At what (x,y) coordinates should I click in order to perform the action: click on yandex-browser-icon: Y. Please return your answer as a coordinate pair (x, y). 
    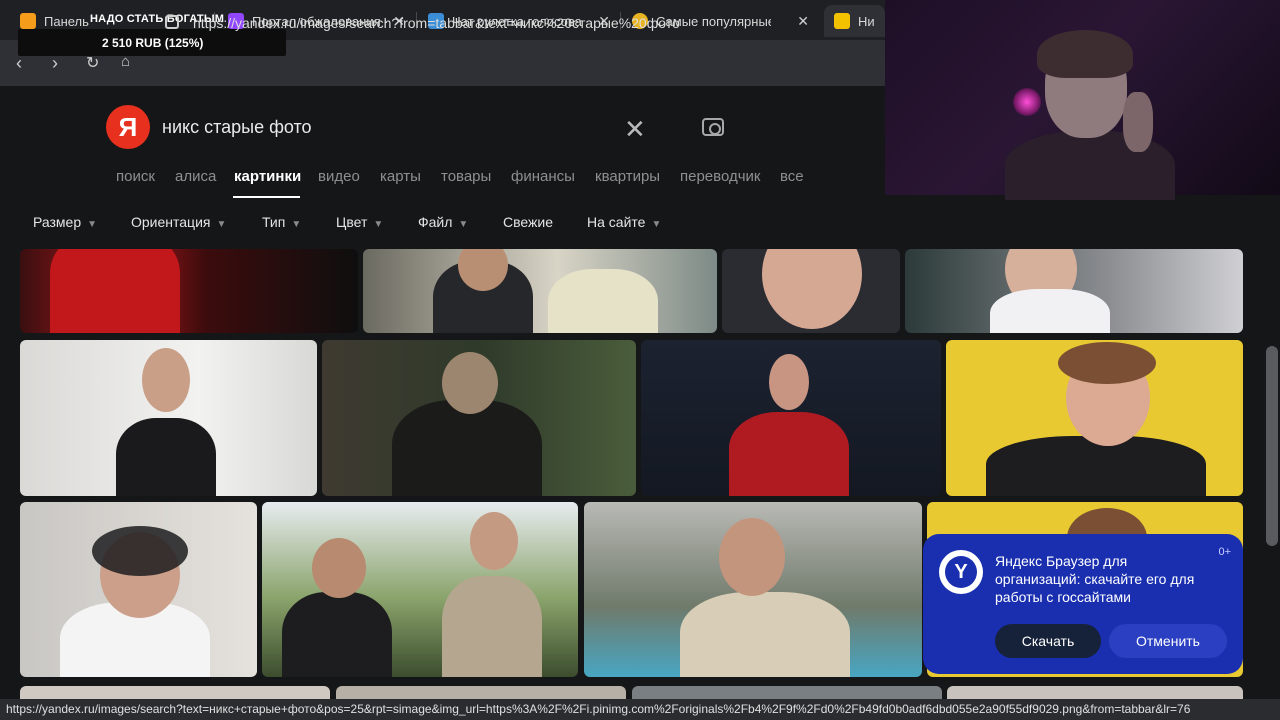
    Looking at the image, I should click on (961, 572).